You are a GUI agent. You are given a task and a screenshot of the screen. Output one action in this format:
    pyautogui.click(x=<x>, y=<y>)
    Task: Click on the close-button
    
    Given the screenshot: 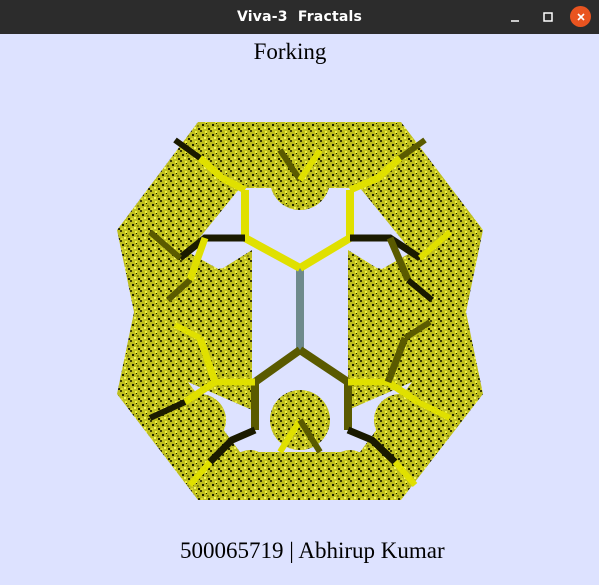 What is the action you would take?
    pyautogui.click(x=580, y=16)
    